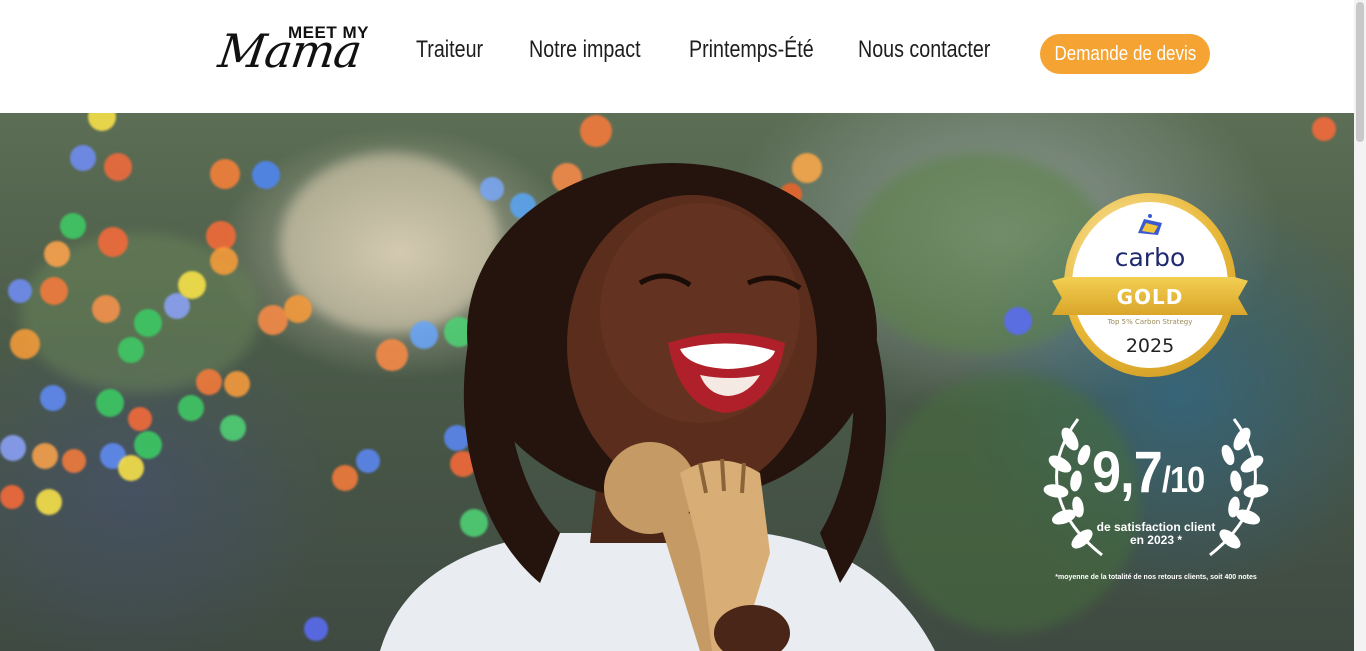 Image resolution: width=1366 pixels, height=651 pixels. What do you see at coordinates (751, 50) in the screenshot?
I see `nav-item-printemps-ete: Printemps-Été` at bounding box center [751, 50].